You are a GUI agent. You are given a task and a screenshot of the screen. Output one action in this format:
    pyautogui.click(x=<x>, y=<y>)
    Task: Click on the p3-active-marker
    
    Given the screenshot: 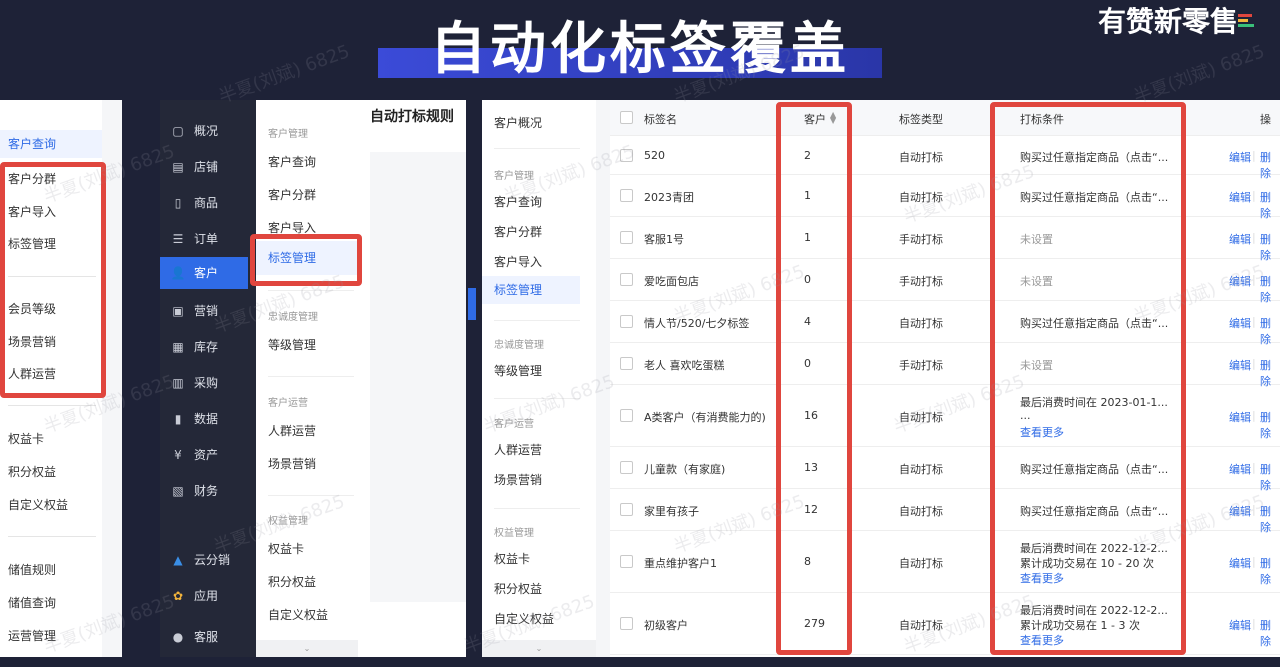 What is the action you would take?
    pyautogui.click(x=472, y=304)
    